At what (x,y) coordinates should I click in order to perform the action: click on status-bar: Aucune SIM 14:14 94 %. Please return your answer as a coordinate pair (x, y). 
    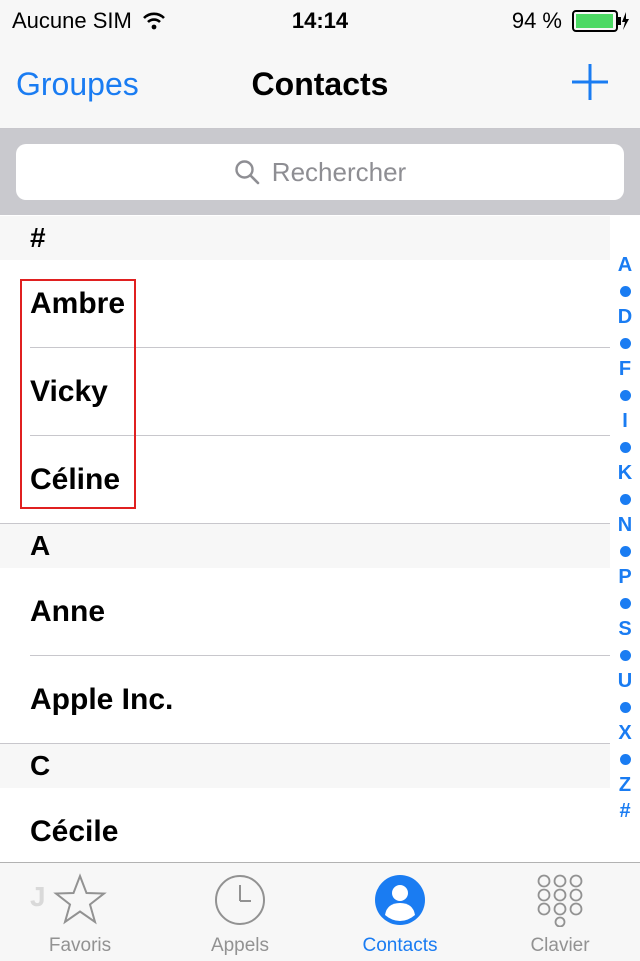
    Looking at the image, I should click on (320, 20).